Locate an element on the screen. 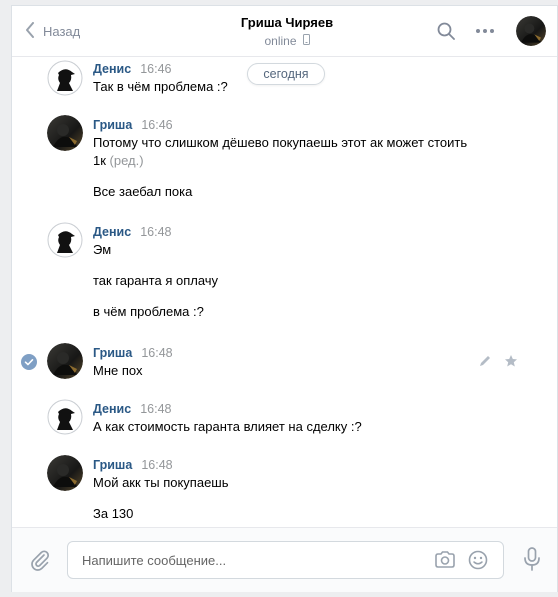  message-text: Все заебал пока is located at coordinates (143, 191).